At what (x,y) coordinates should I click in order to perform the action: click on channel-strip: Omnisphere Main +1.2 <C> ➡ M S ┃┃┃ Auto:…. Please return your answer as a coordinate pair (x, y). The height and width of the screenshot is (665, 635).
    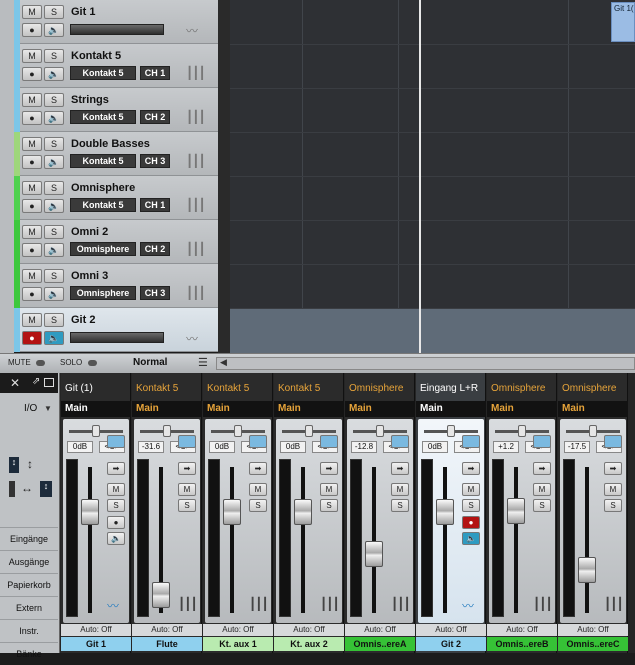
    Looking at the image, I should click on (522, 513).